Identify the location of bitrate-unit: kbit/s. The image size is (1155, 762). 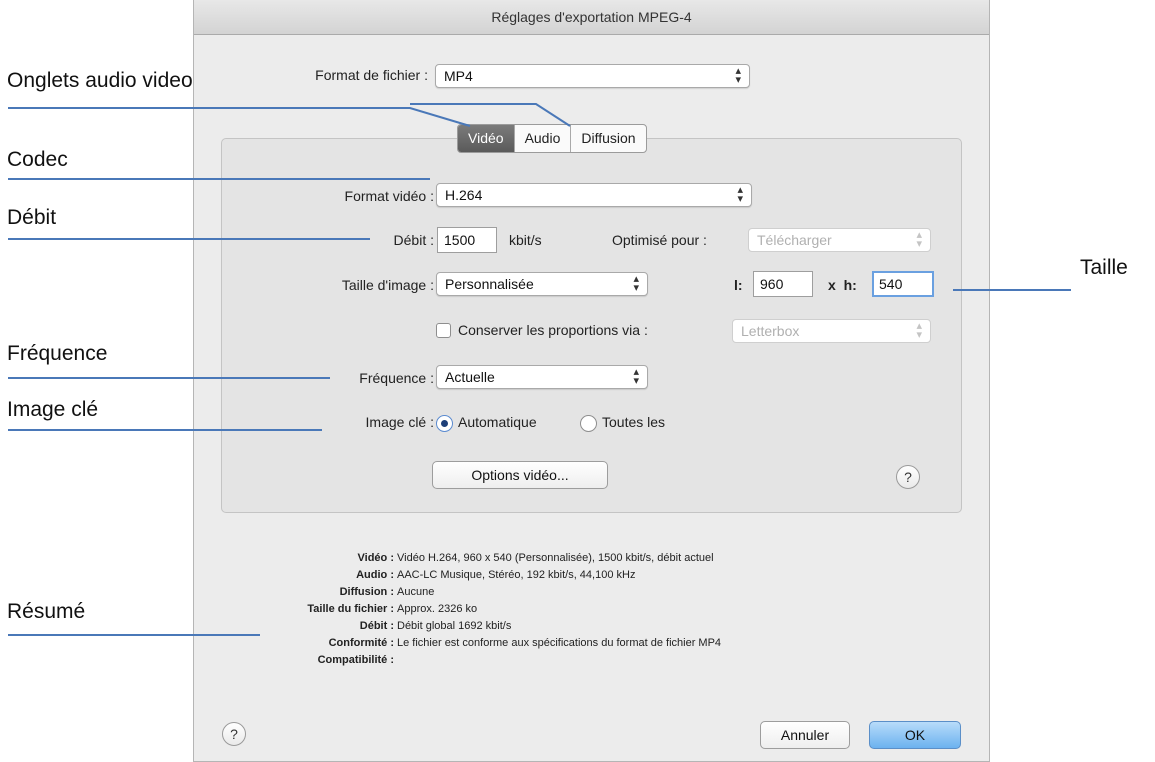
(525, 240).